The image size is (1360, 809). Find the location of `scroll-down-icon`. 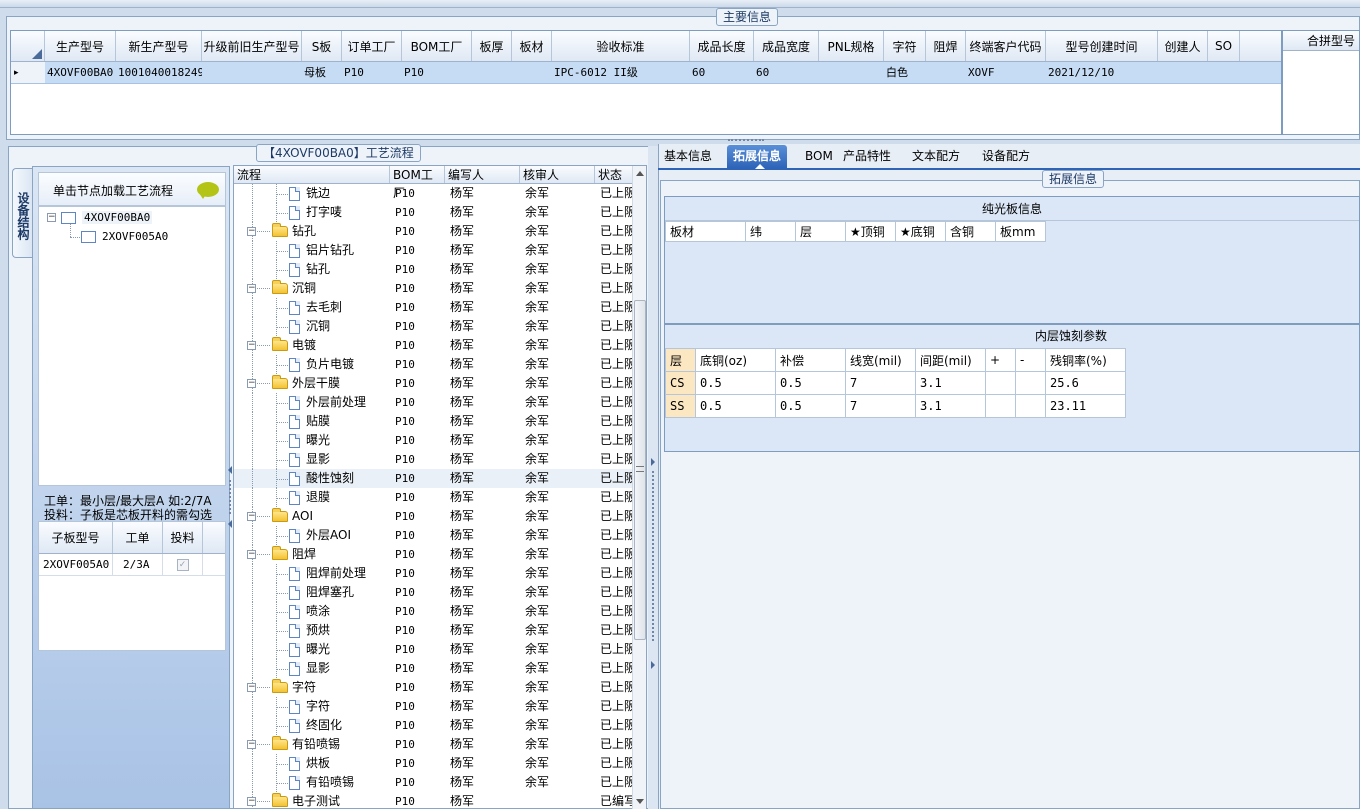

scroll-down-icon is located at coordinates (640, 801).